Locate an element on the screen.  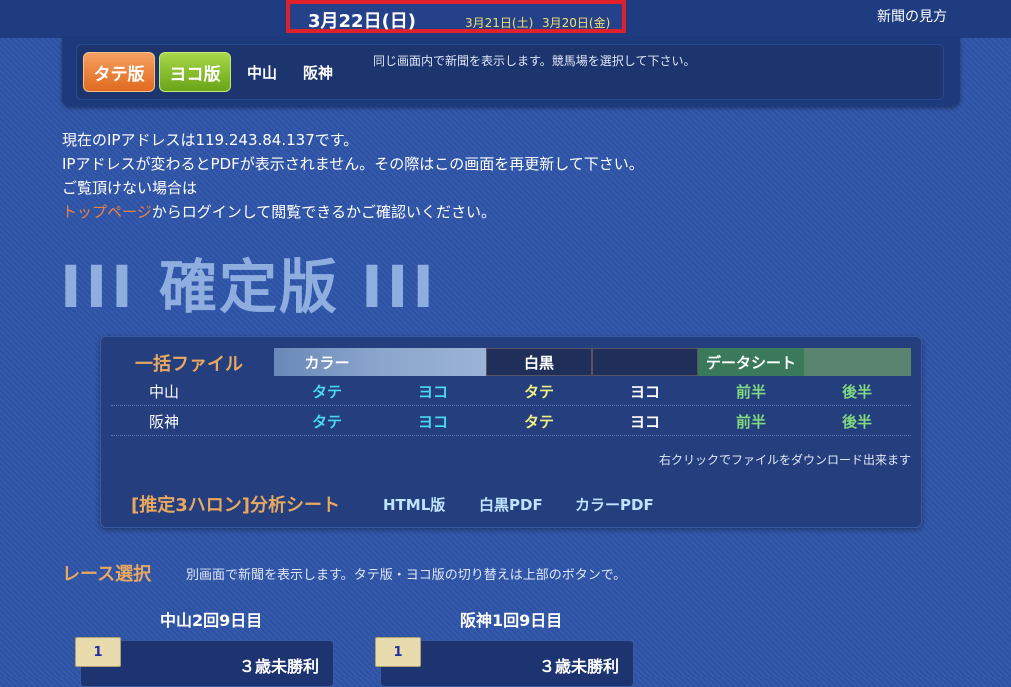
venue-label-hanshin: 阪神1回9日目 is located at coordinates (511, 620).